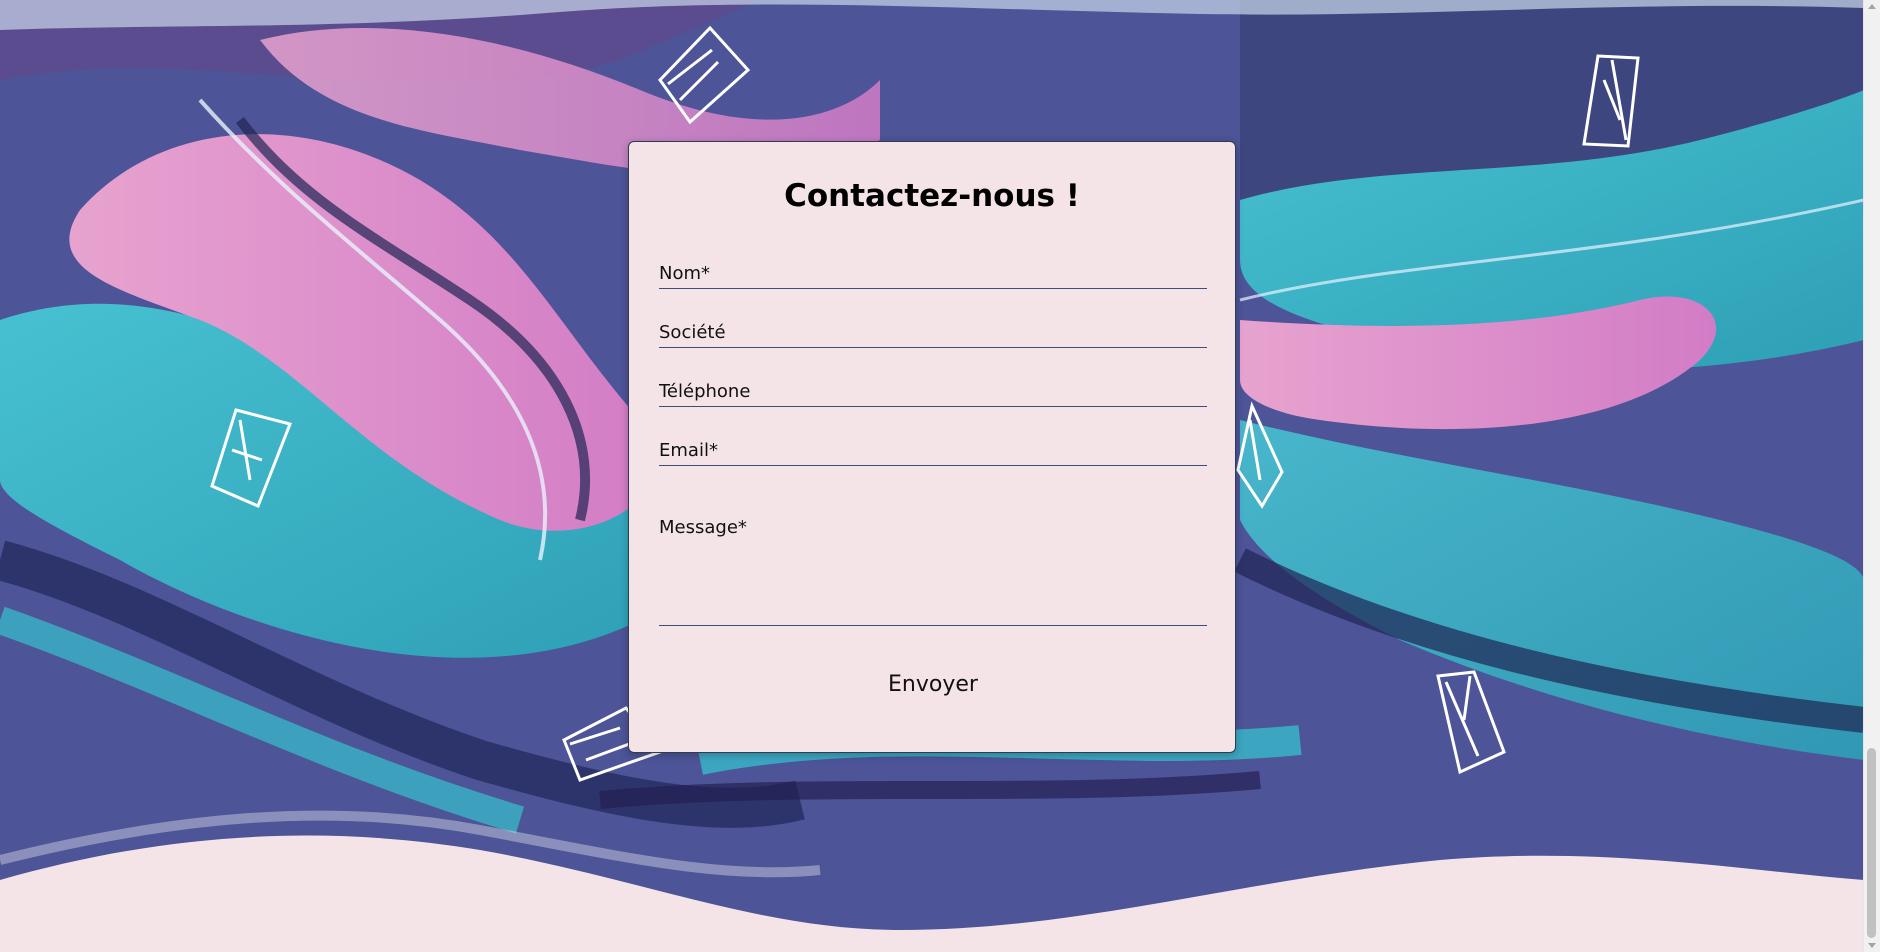  What do you see at coordinates (933, 684) in the screenshot?
I see `send-button: Envoyer` at bounding box center [933, 684].